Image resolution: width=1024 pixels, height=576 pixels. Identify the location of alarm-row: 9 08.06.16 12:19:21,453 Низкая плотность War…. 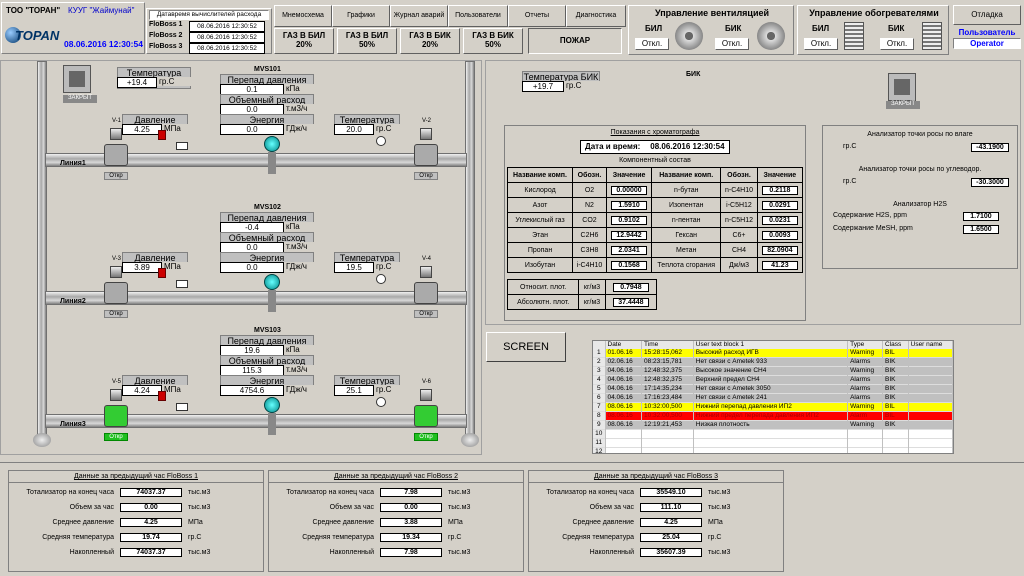
(773, 425).